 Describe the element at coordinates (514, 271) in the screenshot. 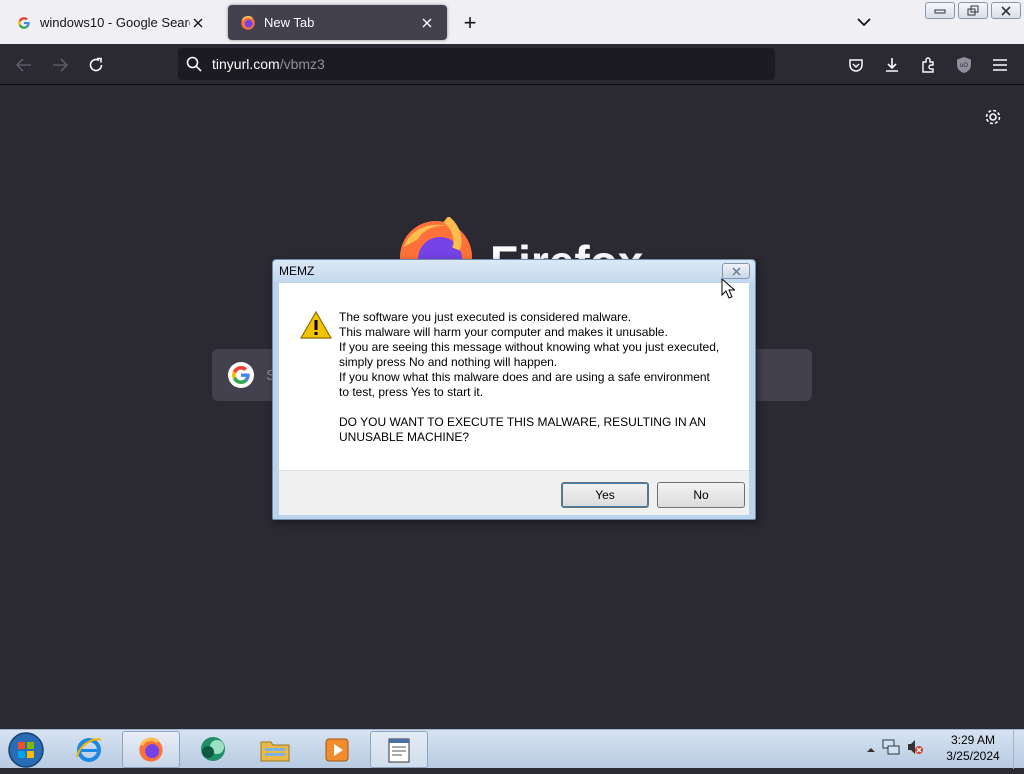

I see `dialog-titlebar: MEMZ` at that location.